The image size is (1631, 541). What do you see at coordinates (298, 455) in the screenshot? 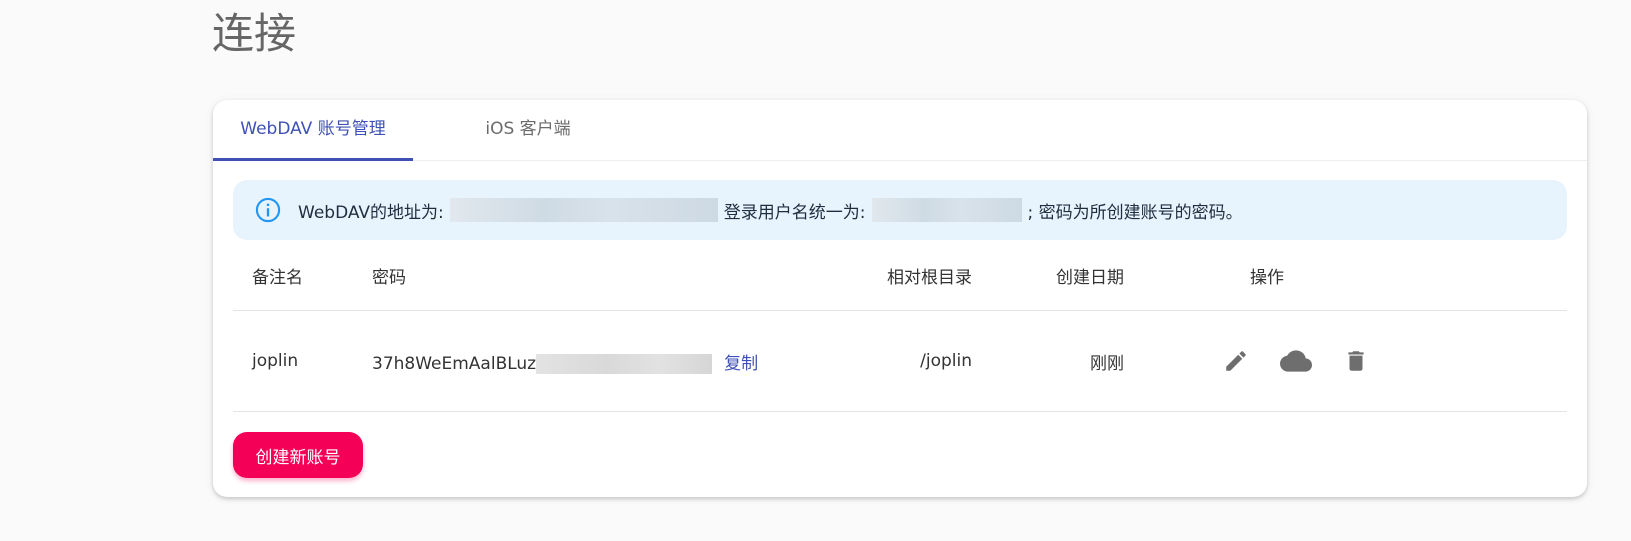
I see `create-account-button: 创建新账号` at bounding box center [298, 455].